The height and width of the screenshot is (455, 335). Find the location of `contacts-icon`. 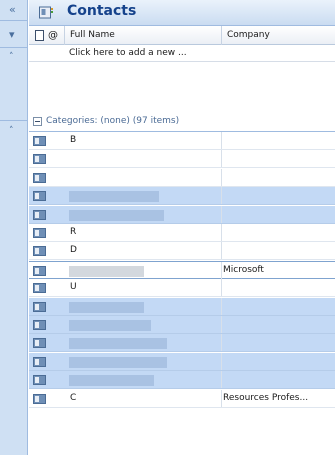

contacts-icon is located at coordinates (46, 12).